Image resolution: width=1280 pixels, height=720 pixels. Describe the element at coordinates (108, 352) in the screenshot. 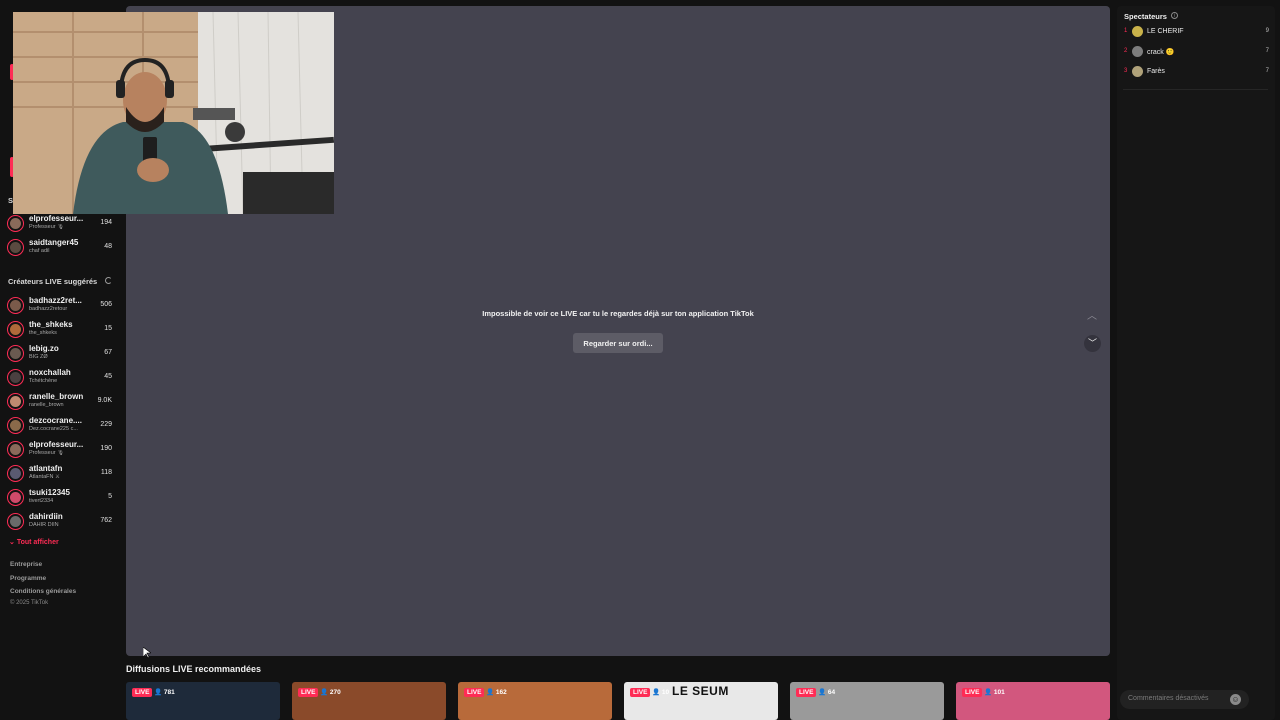

I see `viewer-count: 67` at that location.